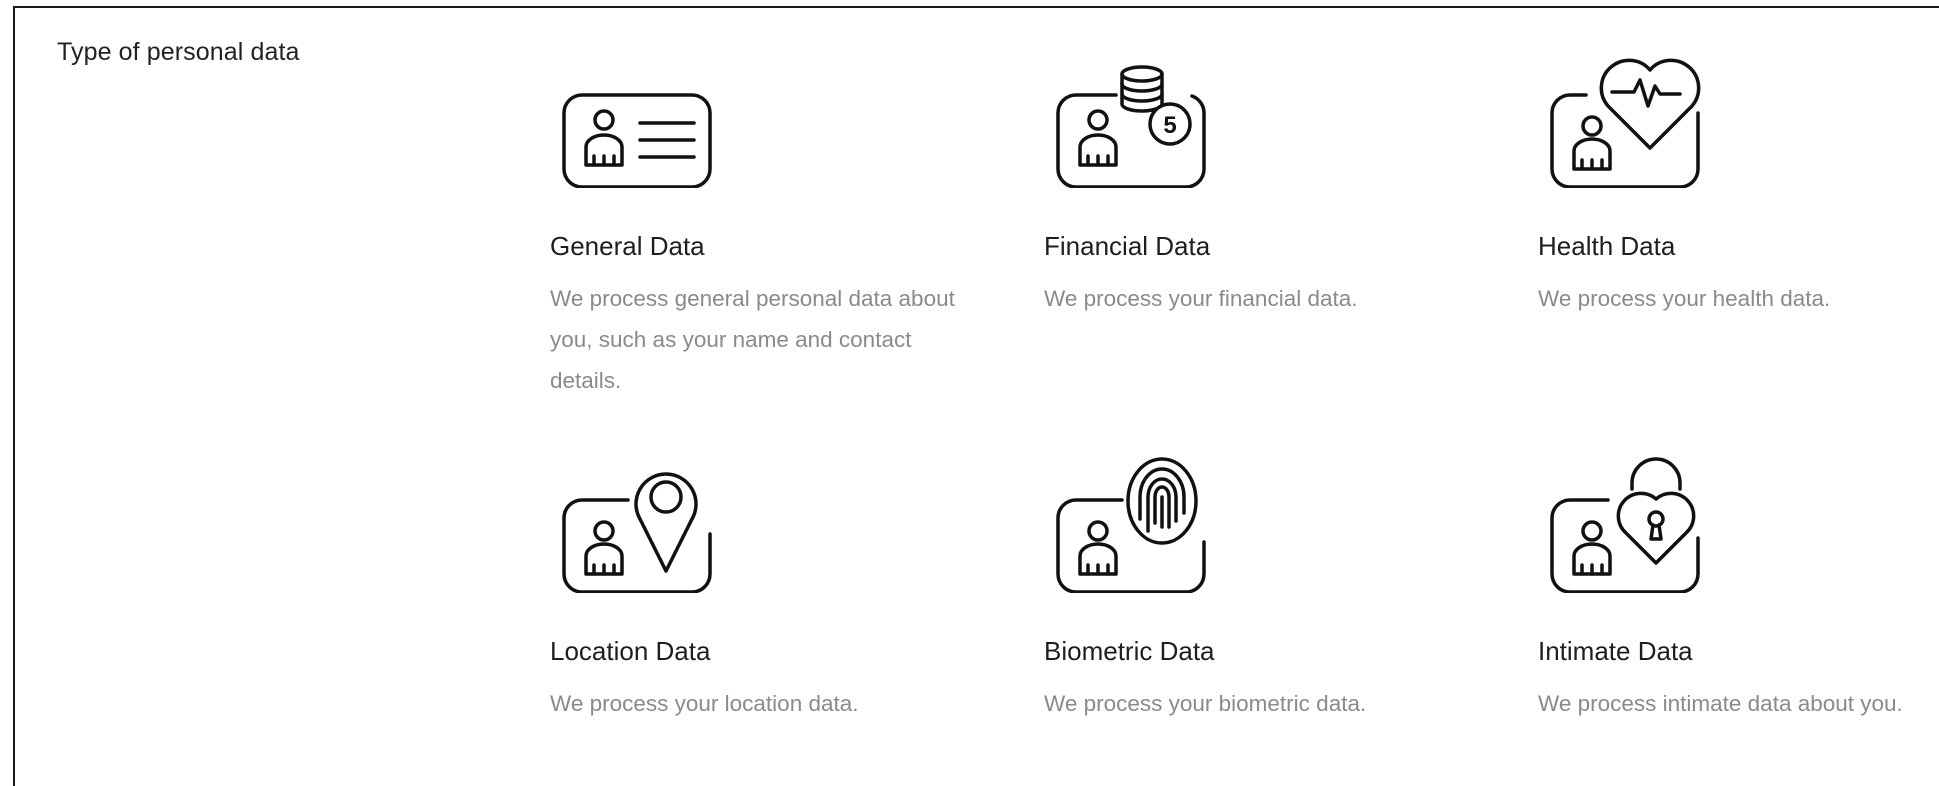 This screenshot has width=1939, height=786. Describe the element at coordinates (704, 703) in the screenshot. I see `category-description: We process your location data.` at that location.